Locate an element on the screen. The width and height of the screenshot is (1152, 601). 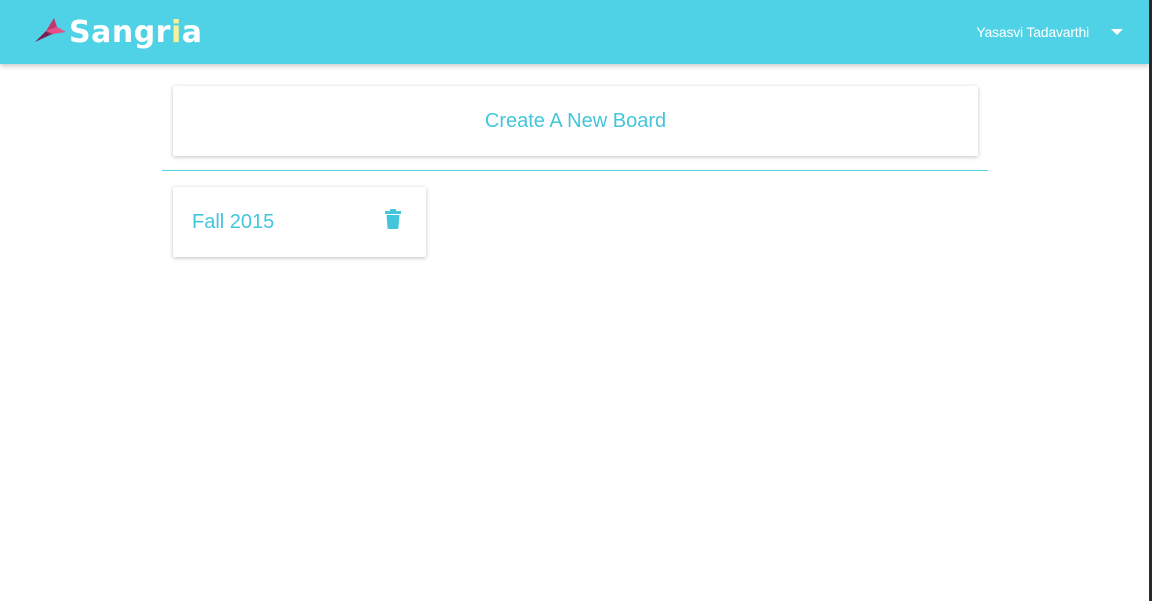
board-card: Fall 2015 is located at coordinates (299, 222).